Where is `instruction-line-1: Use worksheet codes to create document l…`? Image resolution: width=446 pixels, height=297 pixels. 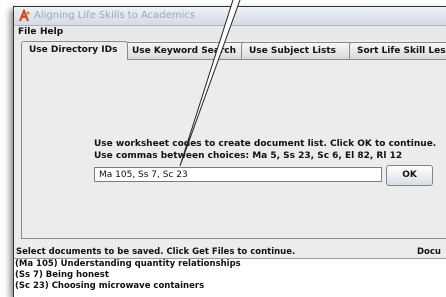
instruction-line-1: Use worksheet codes to create document l… is located at coordinates (265, 144).